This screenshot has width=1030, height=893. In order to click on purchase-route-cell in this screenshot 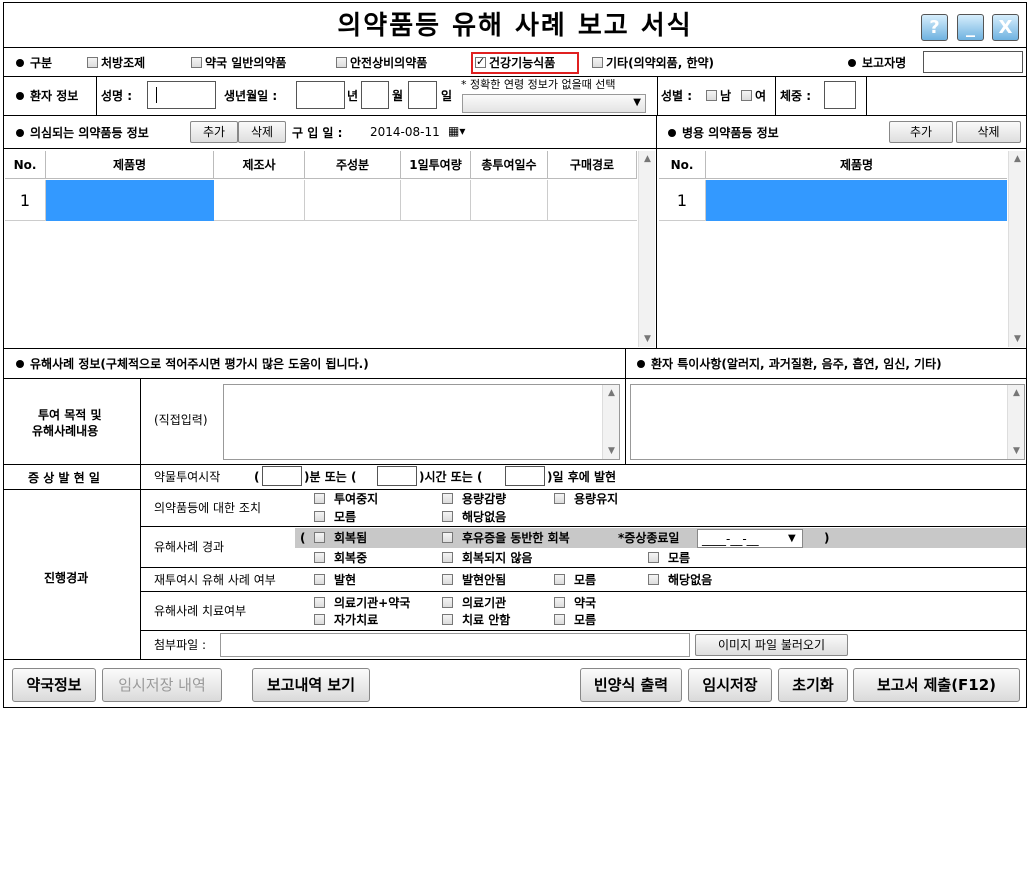, I will do `click(592, 200)`.